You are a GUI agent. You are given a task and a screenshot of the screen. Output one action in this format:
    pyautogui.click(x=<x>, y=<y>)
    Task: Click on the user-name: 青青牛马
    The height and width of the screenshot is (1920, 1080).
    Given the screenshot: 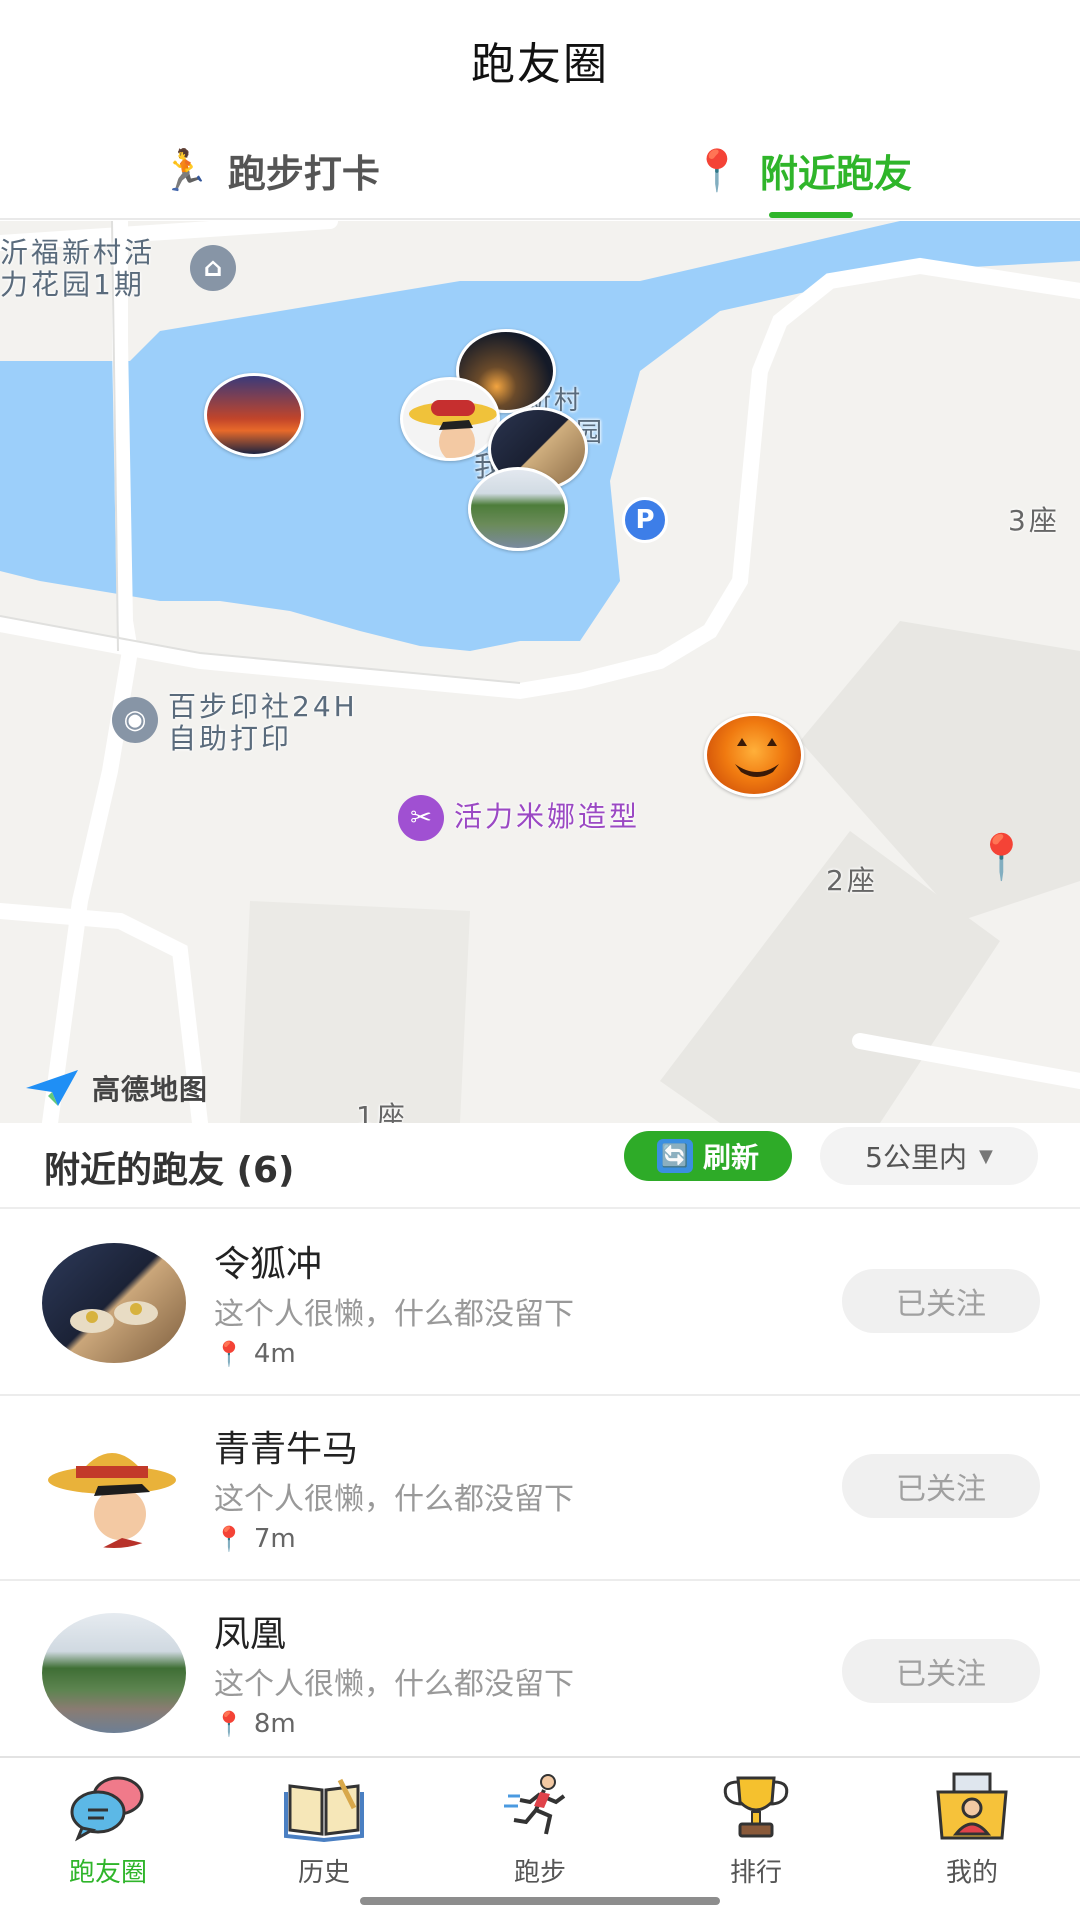 What is the action you would take?
    pyautogui.click(x=286, y=1449)
    